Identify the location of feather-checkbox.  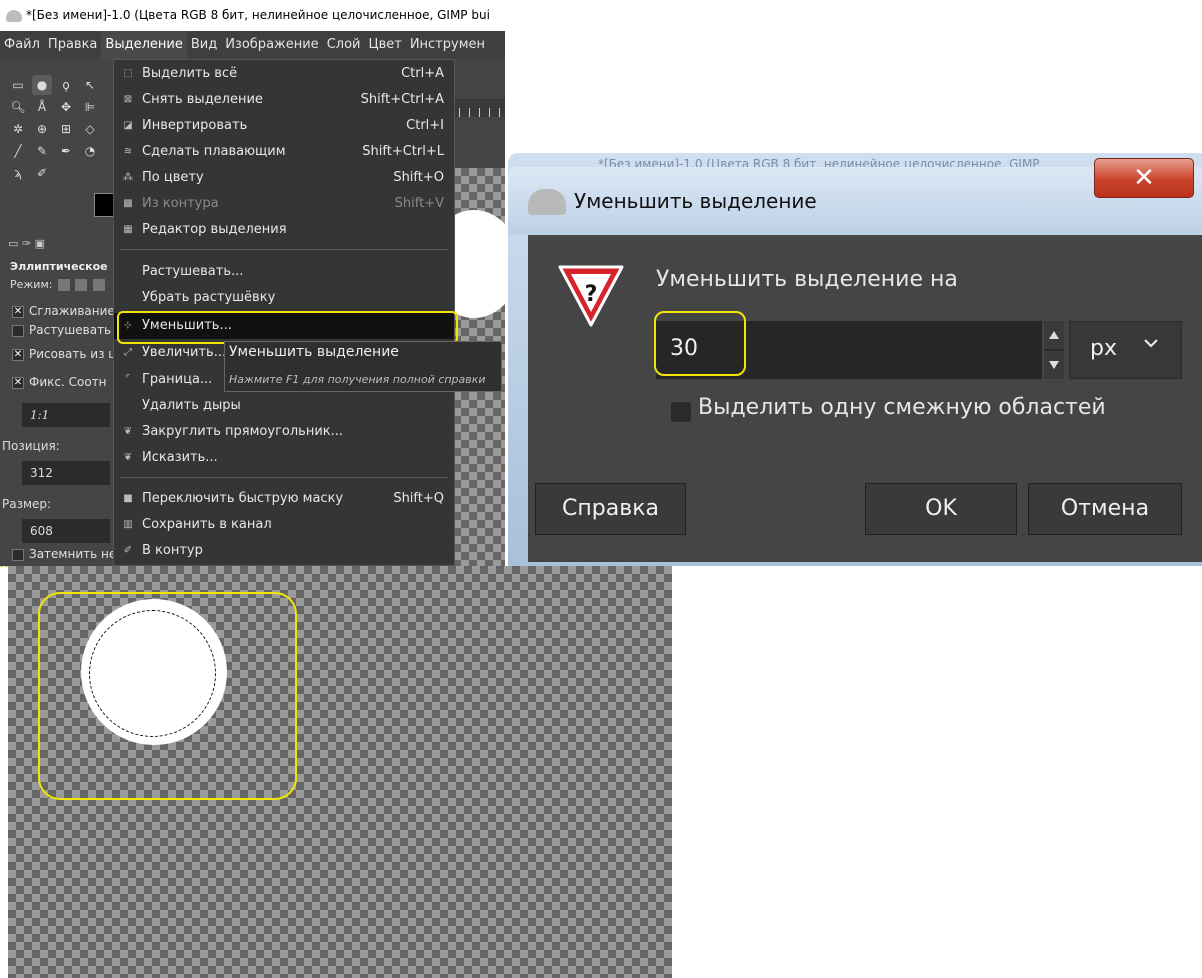
(18, 330).